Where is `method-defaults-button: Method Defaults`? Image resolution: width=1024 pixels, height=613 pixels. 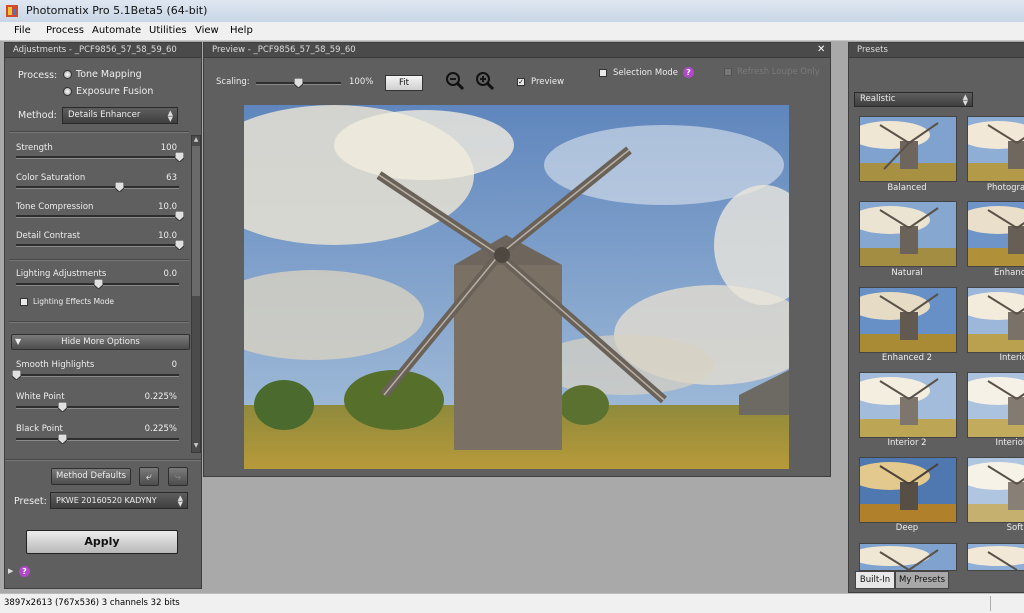
method-defaults-button: Method Defaults is located at coordinates (91, 476).